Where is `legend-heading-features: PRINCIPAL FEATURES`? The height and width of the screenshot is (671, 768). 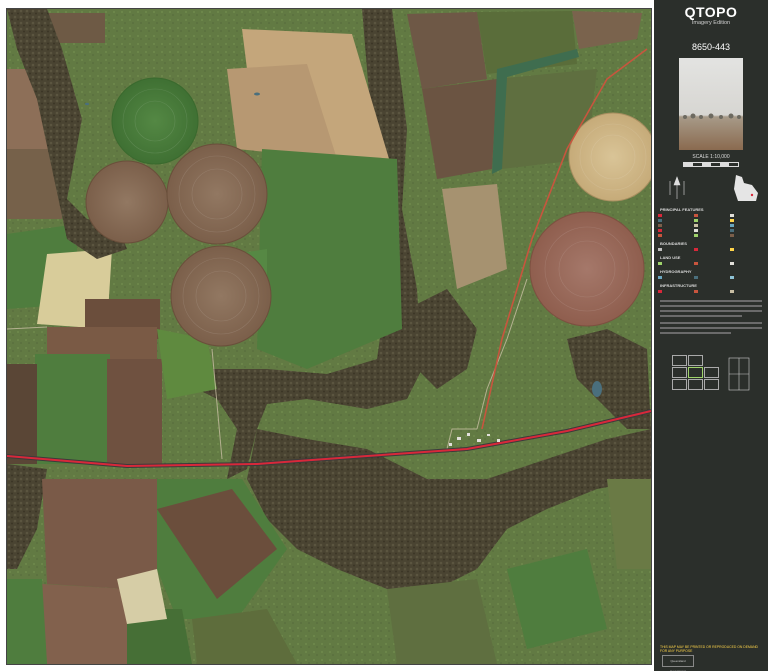
legend-heading-features: PRINCIPAL FEATURES is located at coordinates (682, 209).